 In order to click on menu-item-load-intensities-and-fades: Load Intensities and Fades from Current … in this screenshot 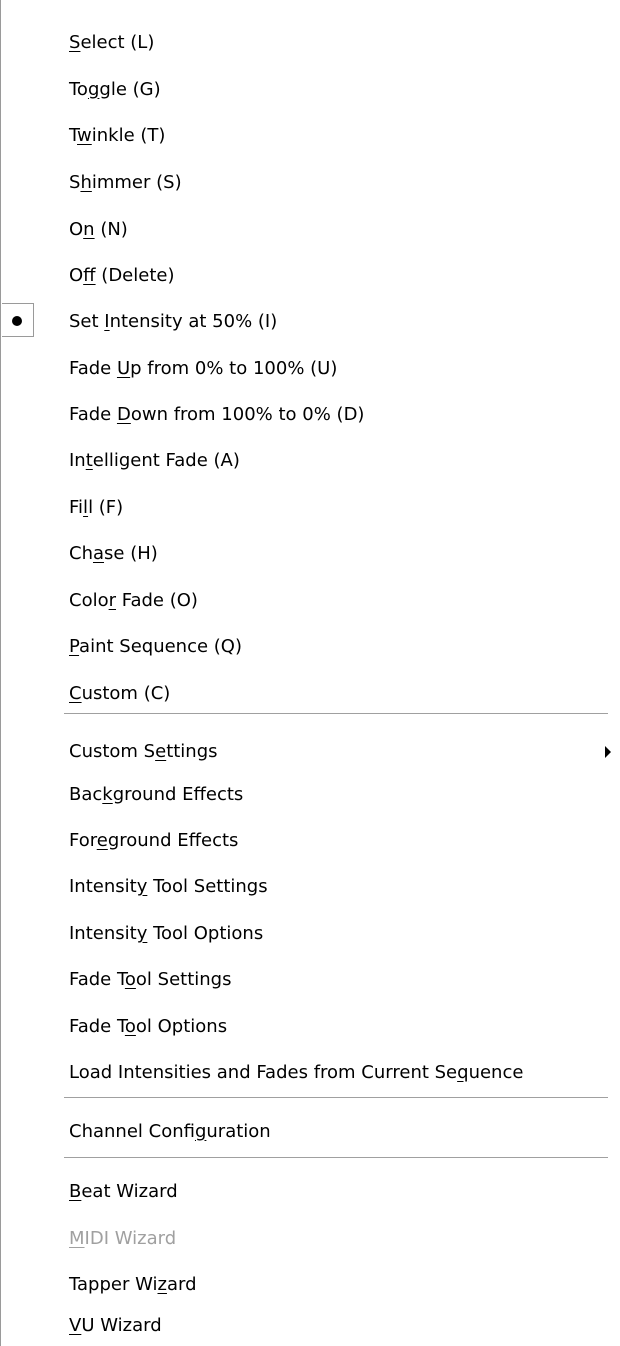, I will do `click(310, 1073)`.